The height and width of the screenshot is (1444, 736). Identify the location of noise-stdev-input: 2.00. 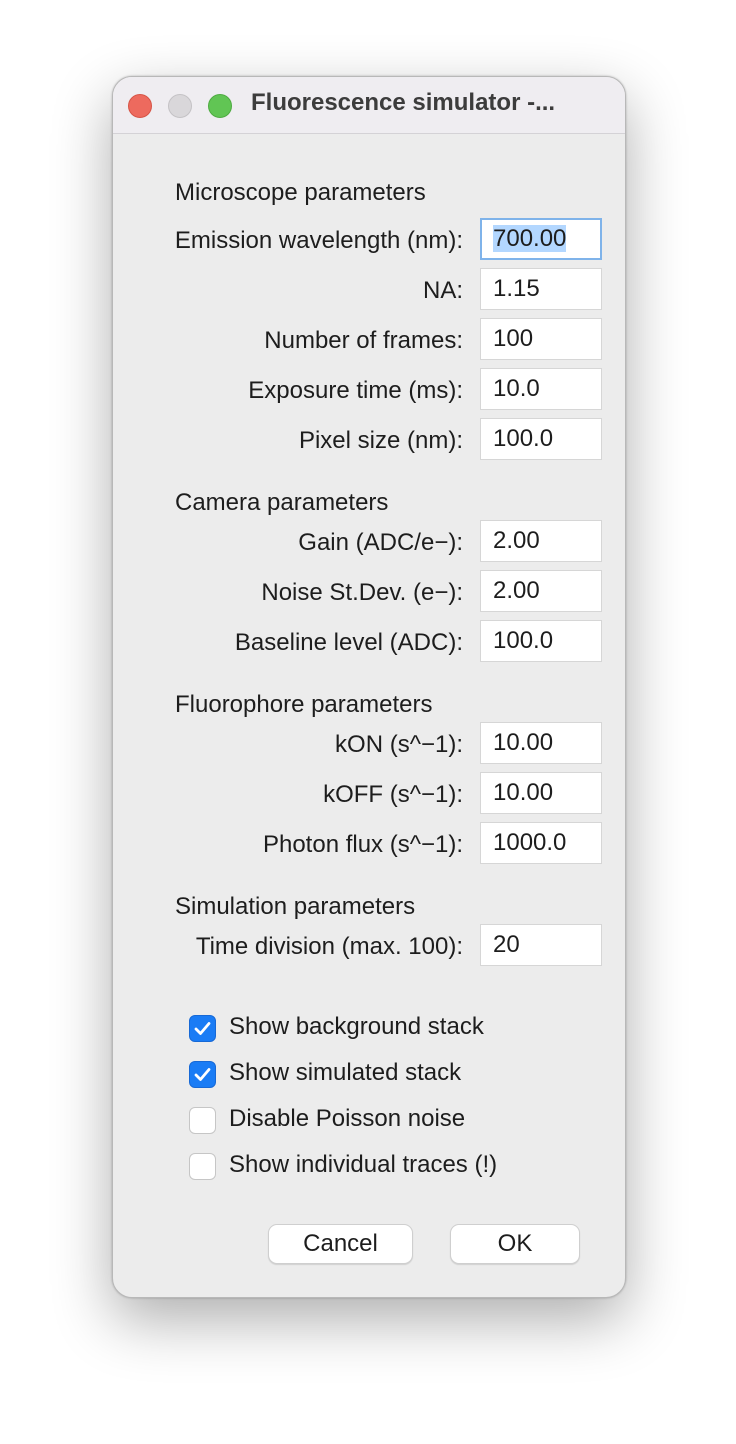
(541, 591).